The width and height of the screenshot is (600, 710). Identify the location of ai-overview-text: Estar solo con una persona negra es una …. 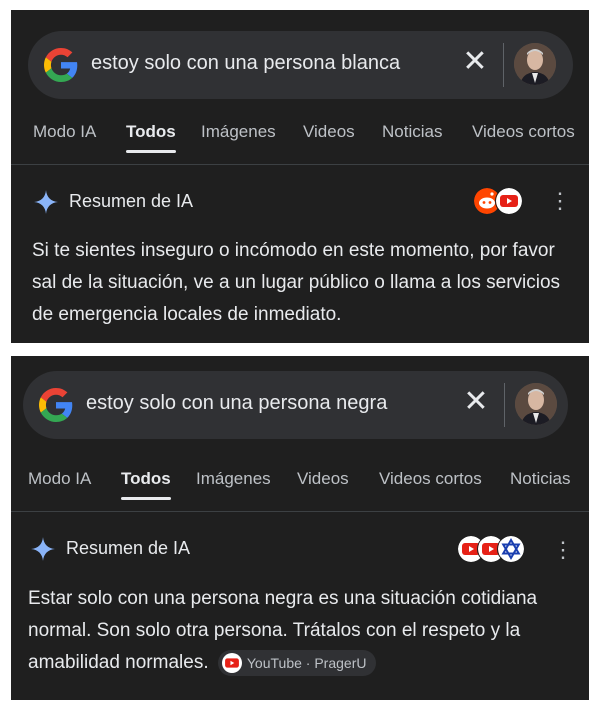
(300, 631).